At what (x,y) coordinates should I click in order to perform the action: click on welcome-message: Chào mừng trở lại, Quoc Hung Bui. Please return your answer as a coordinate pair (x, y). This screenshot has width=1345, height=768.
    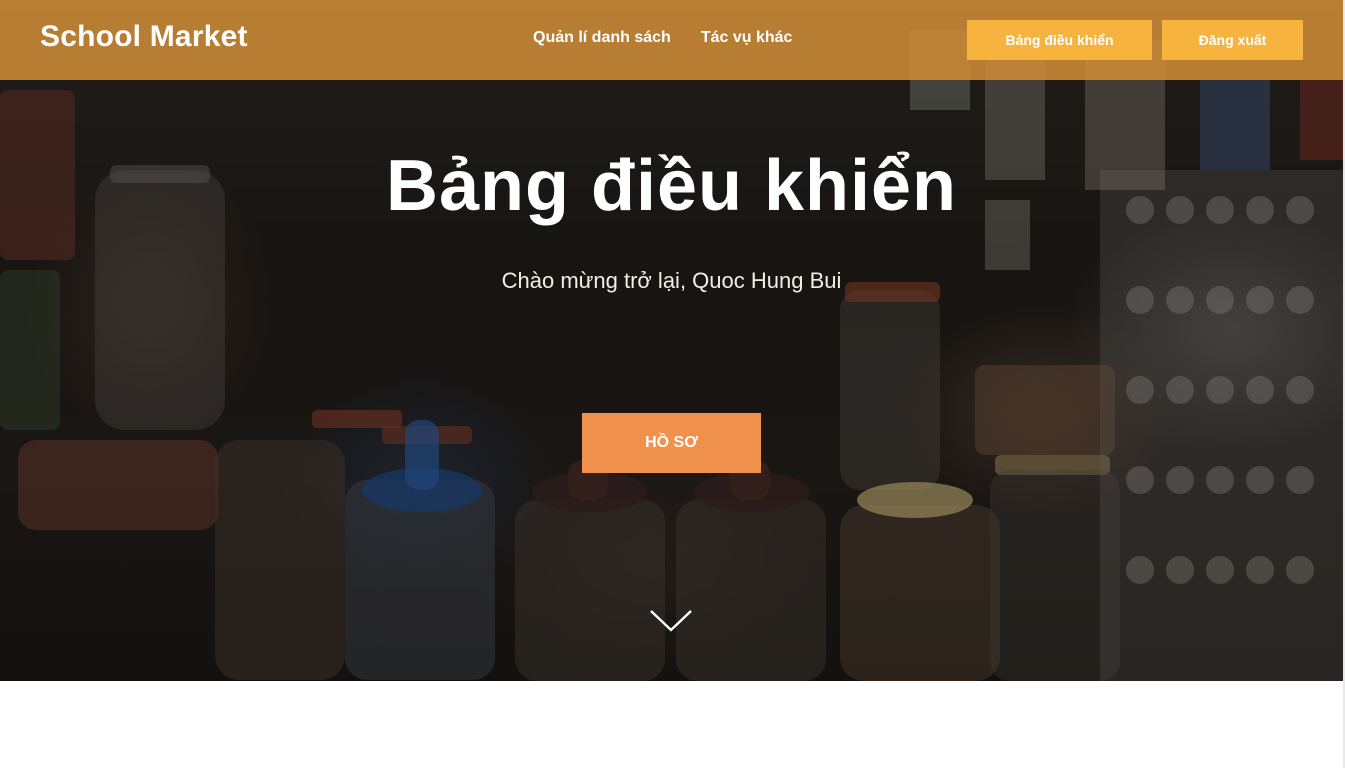
    Looking at the image, I should click on (671, 280).